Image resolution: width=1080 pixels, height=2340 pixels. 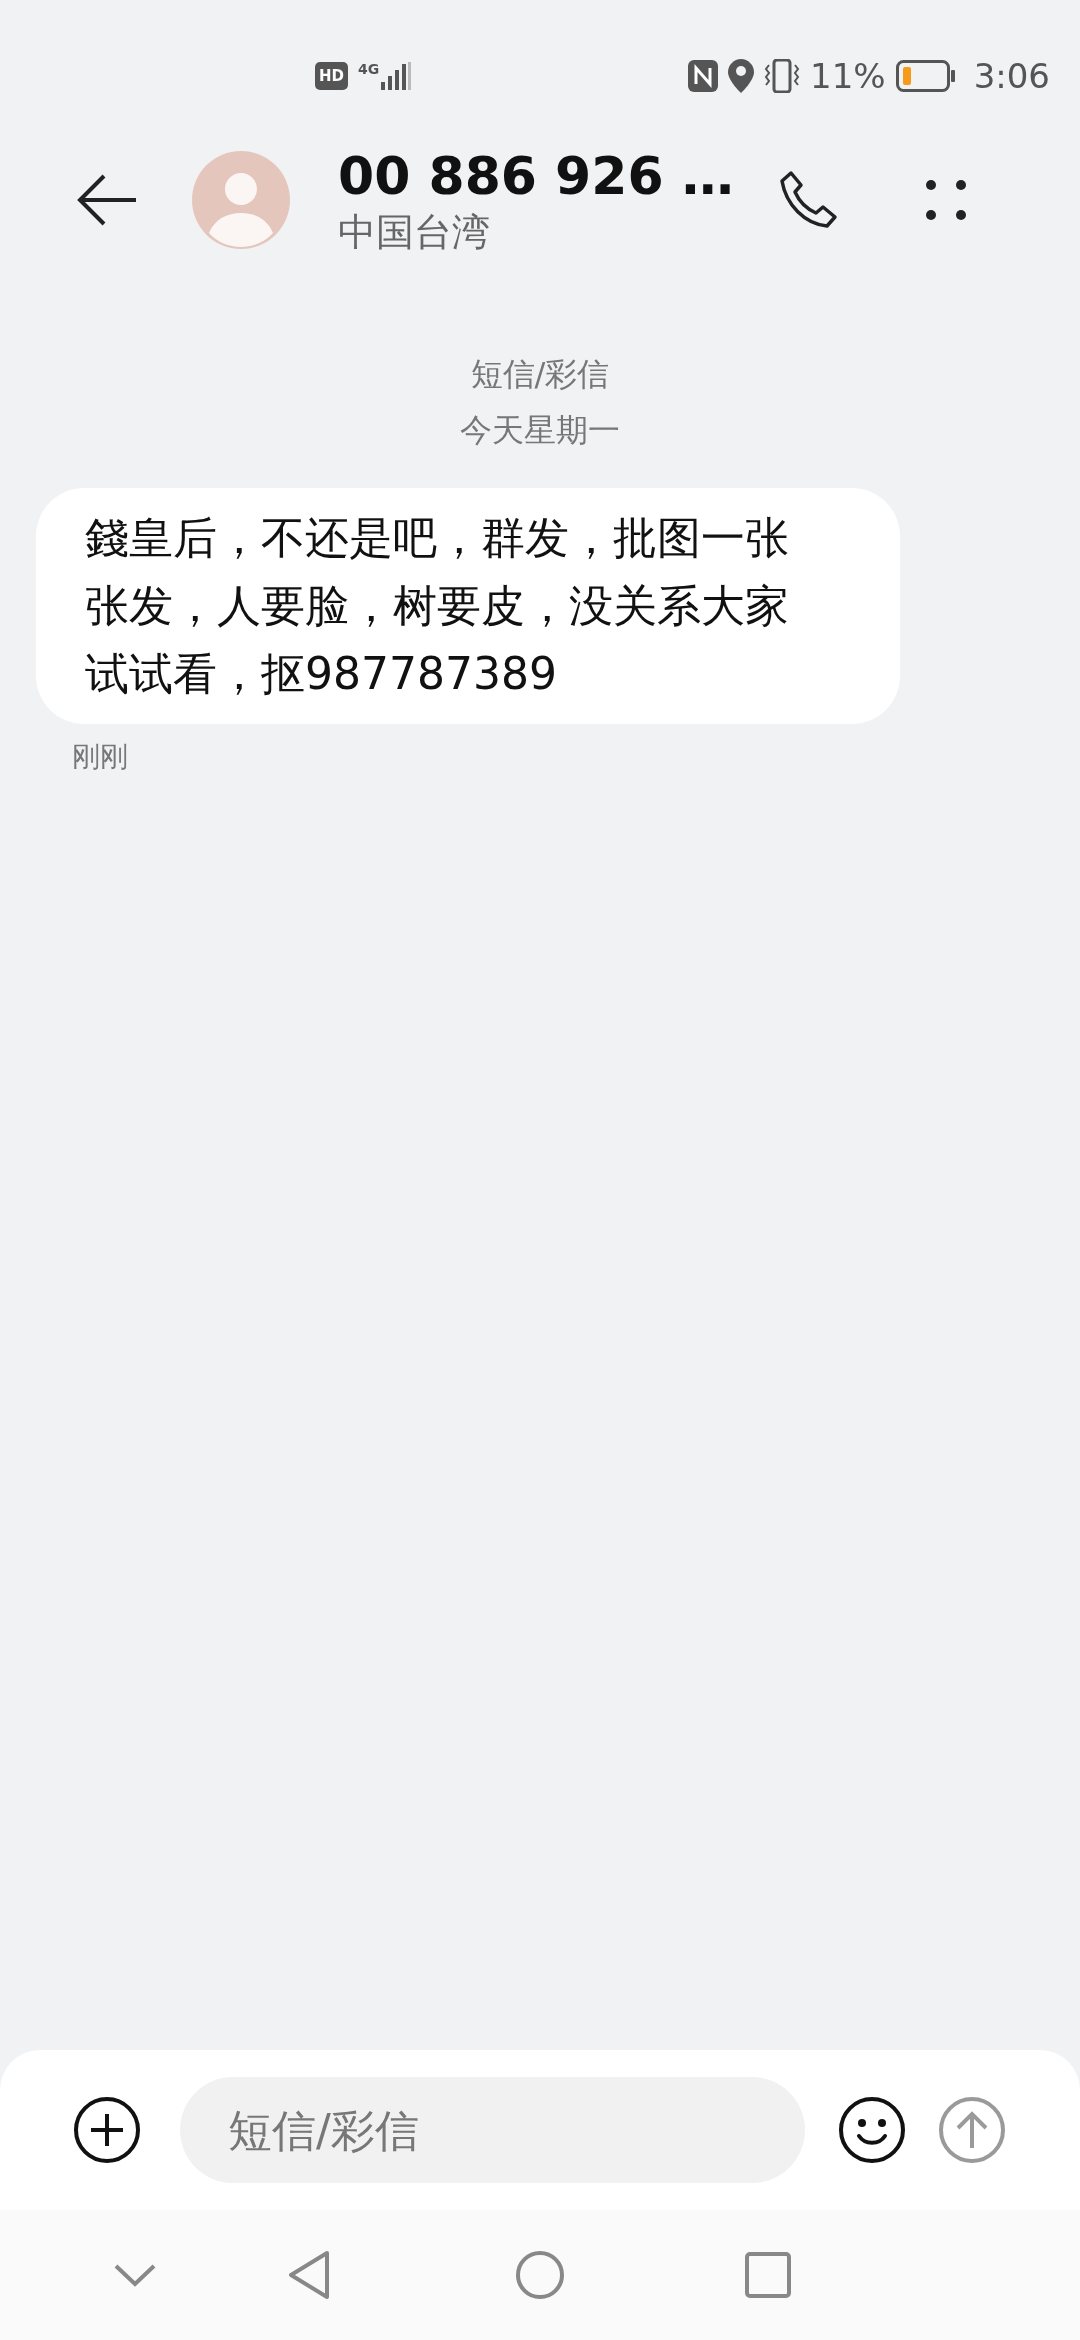 What do you see at coordinates (107, 200) in the screenshot?
I see `back-arrow-icon` at bounding box center [107, 200].